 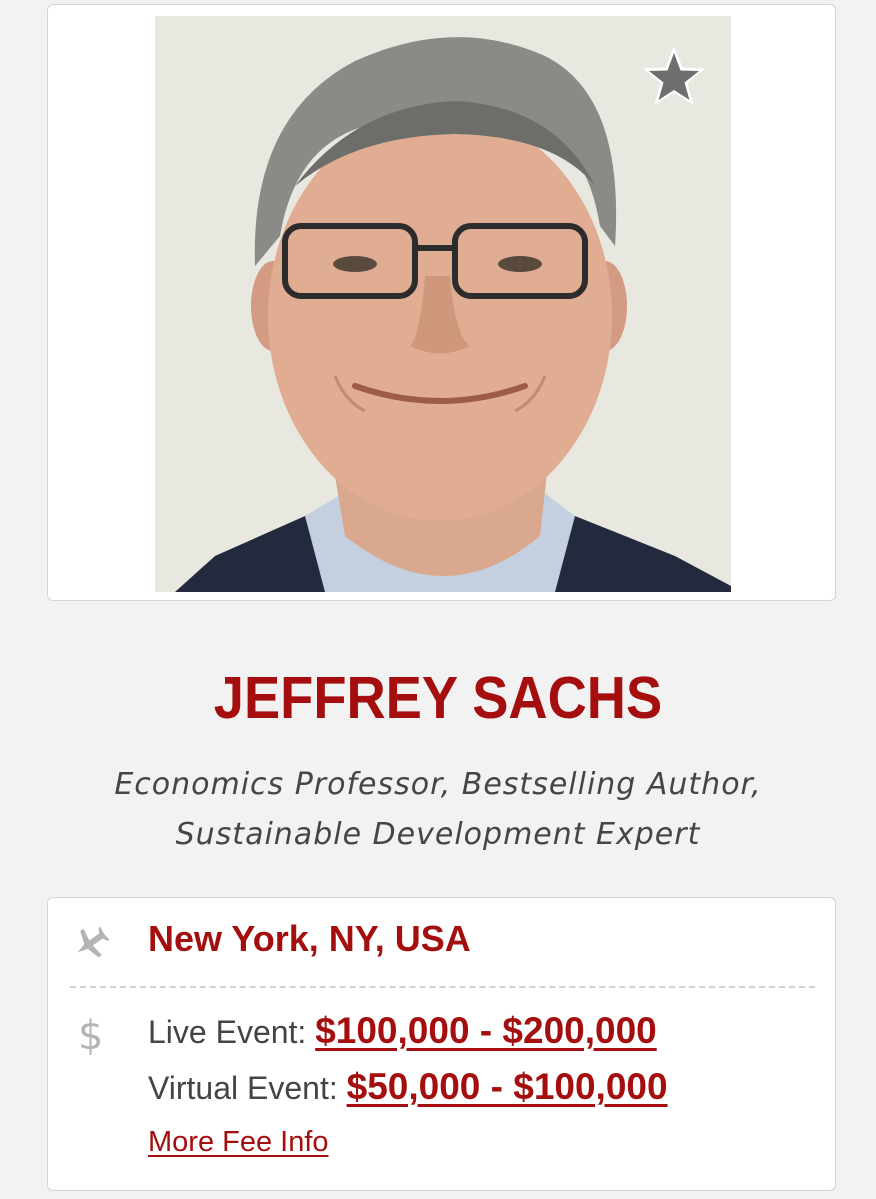 I want to click on live-event-fee-row: Live Event: $100,000 - $200,000, so click(x=402, y=1031).